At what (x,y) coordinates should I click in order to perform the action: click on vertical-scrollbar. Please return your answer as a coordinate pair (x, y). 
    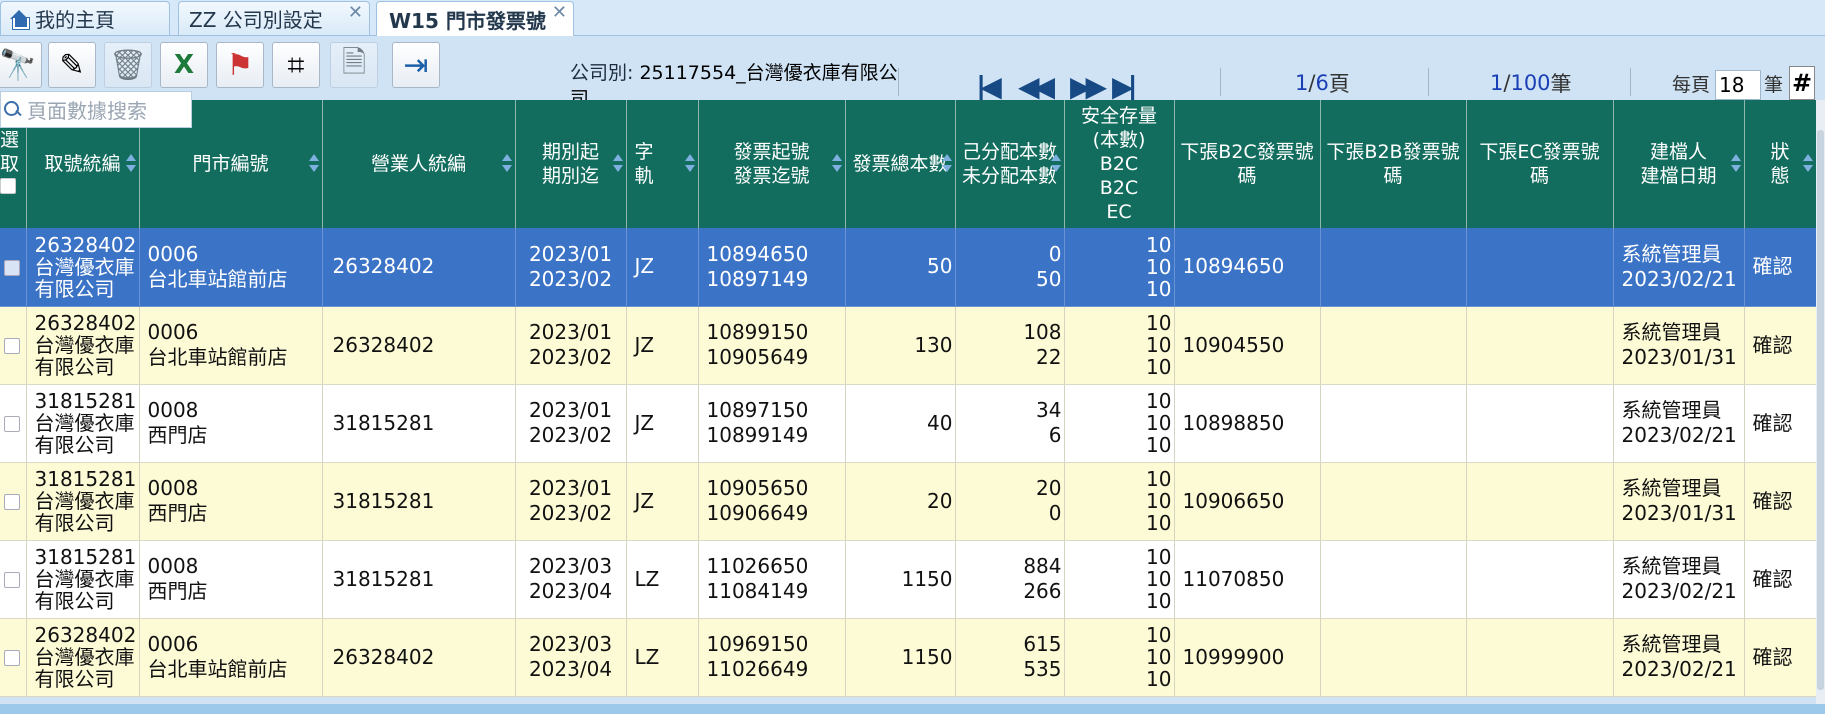
    Looking at the image, I should click on (1820, 402).